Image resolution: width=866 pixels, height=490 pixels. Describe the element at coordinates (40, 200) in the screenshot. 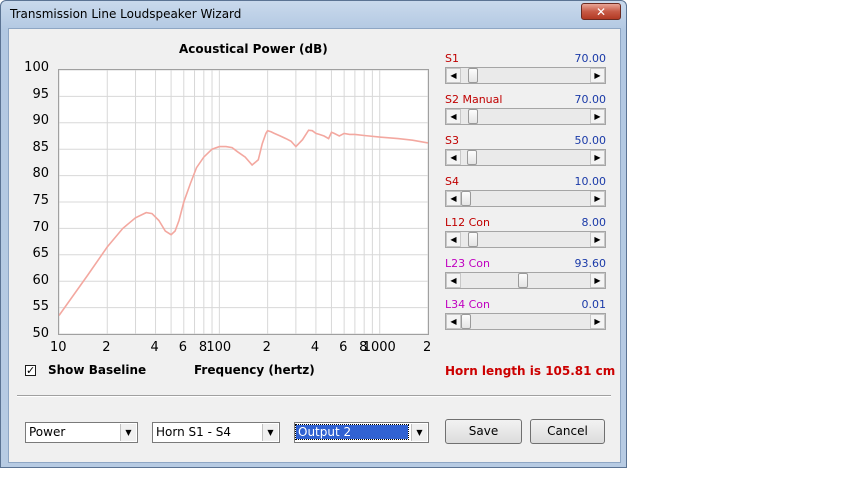

I see `y-tick-label: 75` at that location.